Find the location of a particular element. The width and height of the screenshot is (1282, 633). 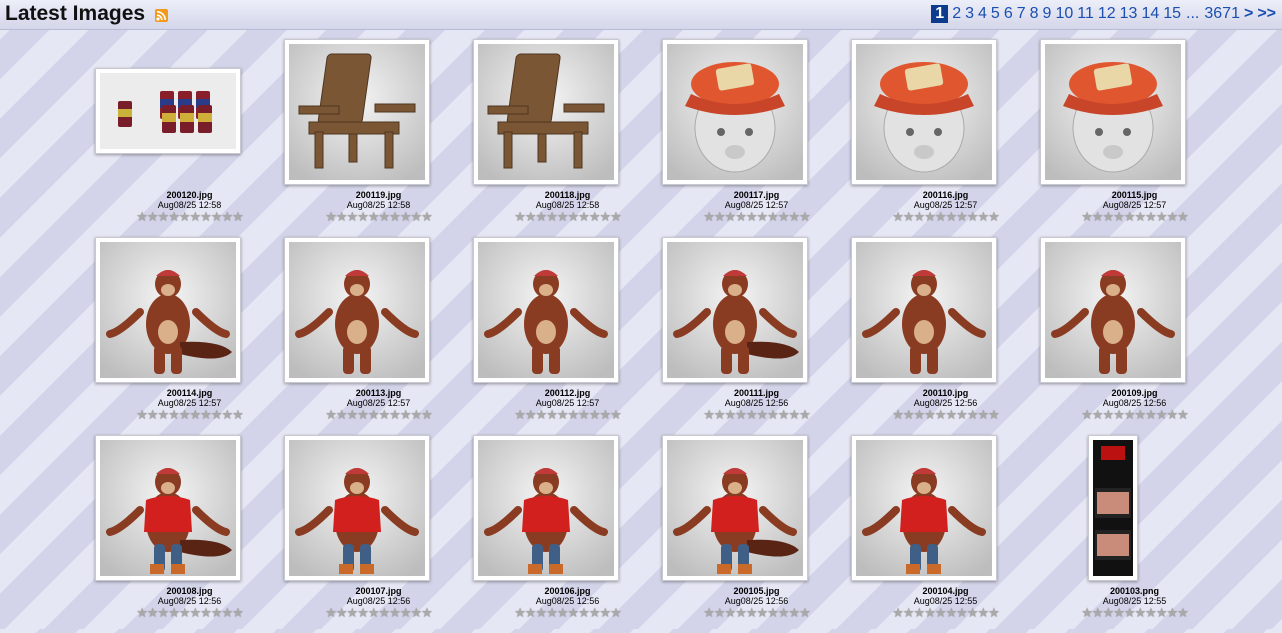

page-link: 8 is located at coordinates (1034, 14).